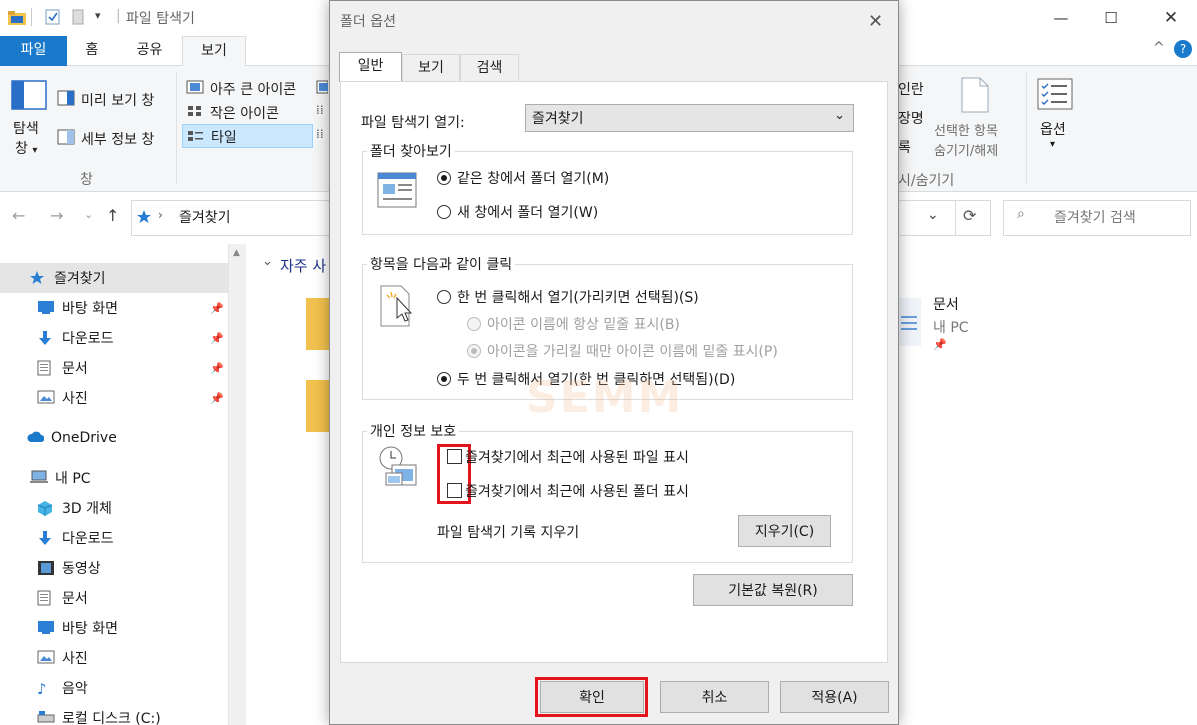 Image resolution: width=1197 pixels, height=725 pixels. Describe the element at coordinates (583, 325) in the screenshot. I see `option-underline-always-label: 아이콘 이름에 항상 밑줄 표시(B)` at that location.